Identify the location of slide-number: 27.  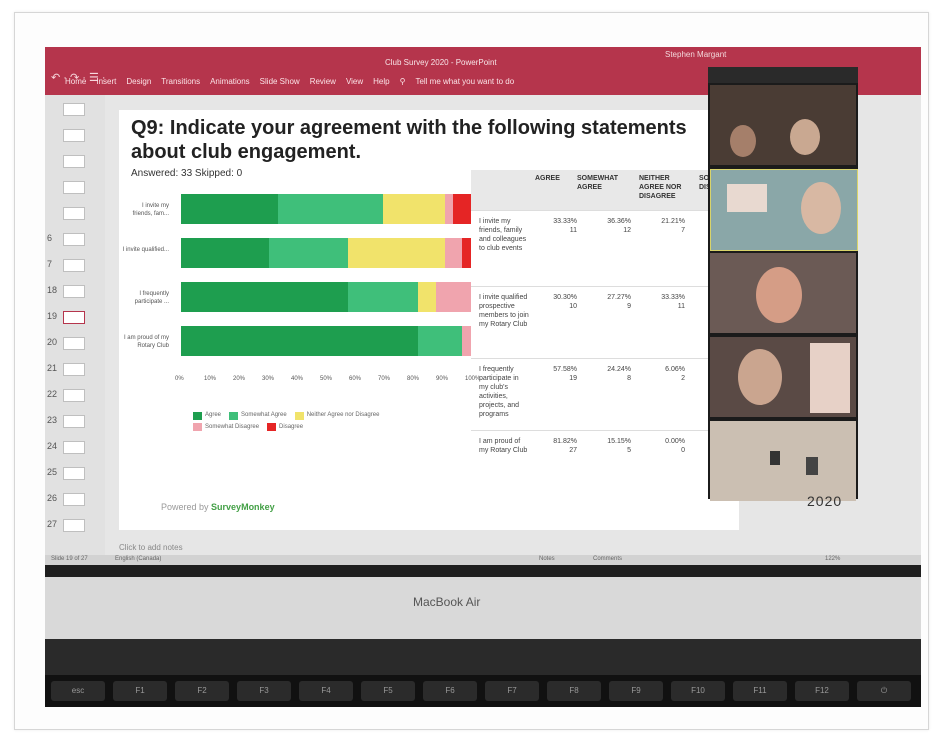
(52, 524).